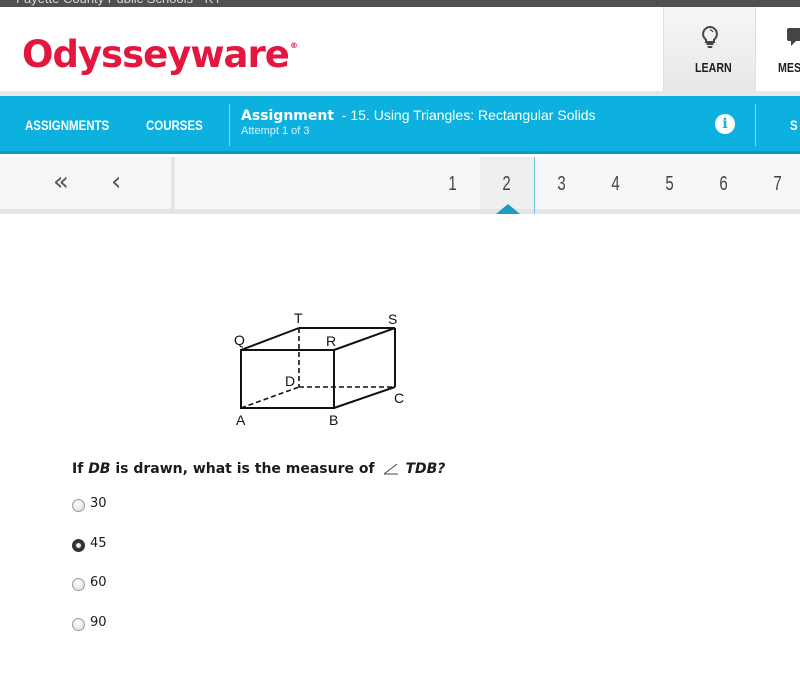 The width and height of the screenshot is (800, 682). Describe the element at coordinates (78, 545) in the screenshot. I see `radio-button-selected` at that location.